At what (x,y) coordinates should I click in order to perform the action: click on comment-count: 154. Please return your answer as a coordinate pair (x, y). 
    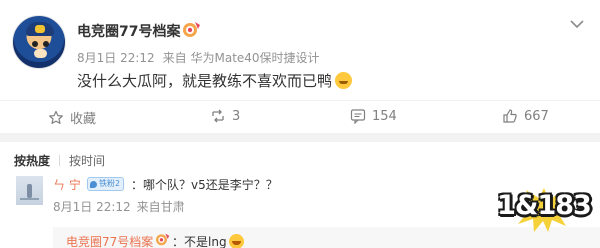
    Looking at the image, I should click on (384, 116).